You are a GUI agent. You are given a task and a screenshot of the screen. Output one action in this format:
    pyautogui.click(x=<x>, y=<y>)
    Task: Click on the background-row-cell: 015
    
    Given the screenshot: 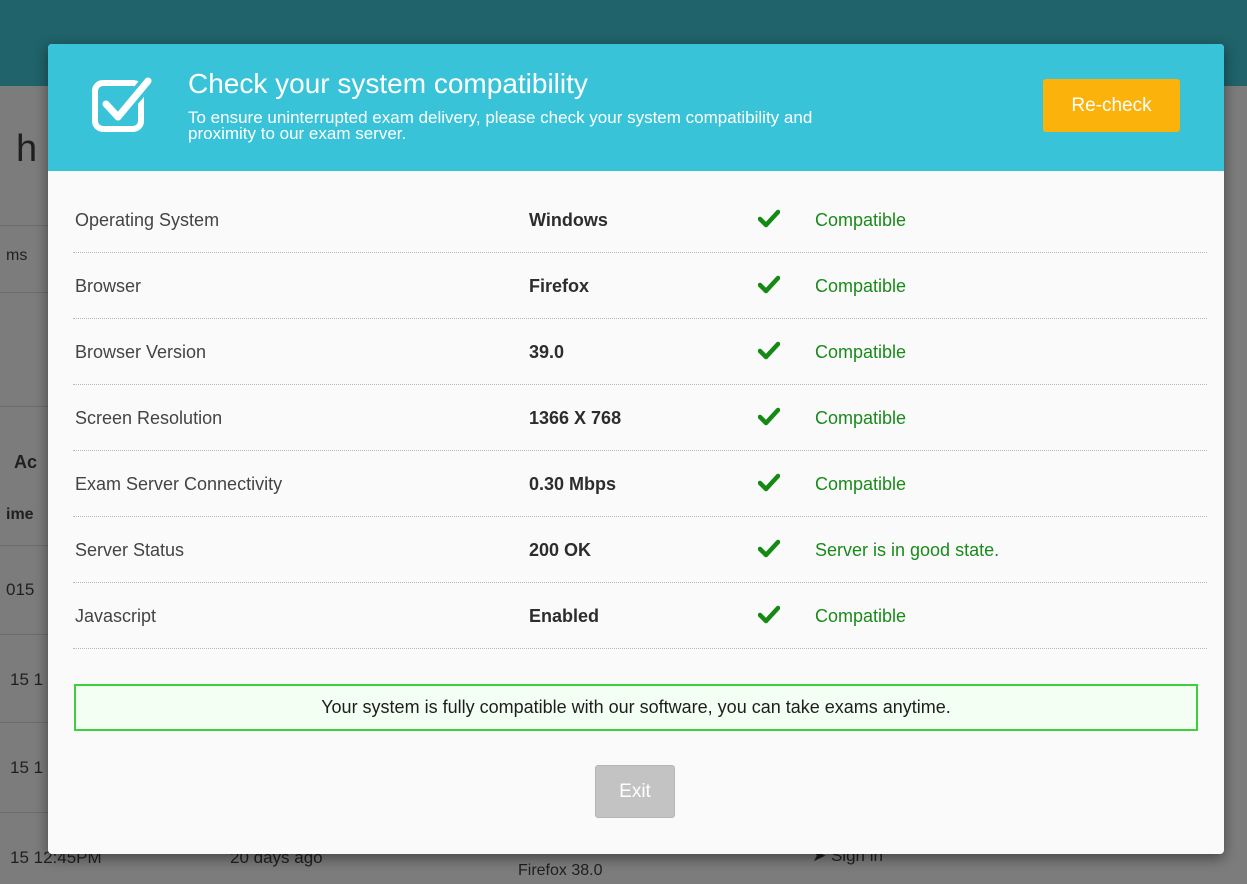 What is the action you would take?
    pyautogui.click(x=20, y=589)
    